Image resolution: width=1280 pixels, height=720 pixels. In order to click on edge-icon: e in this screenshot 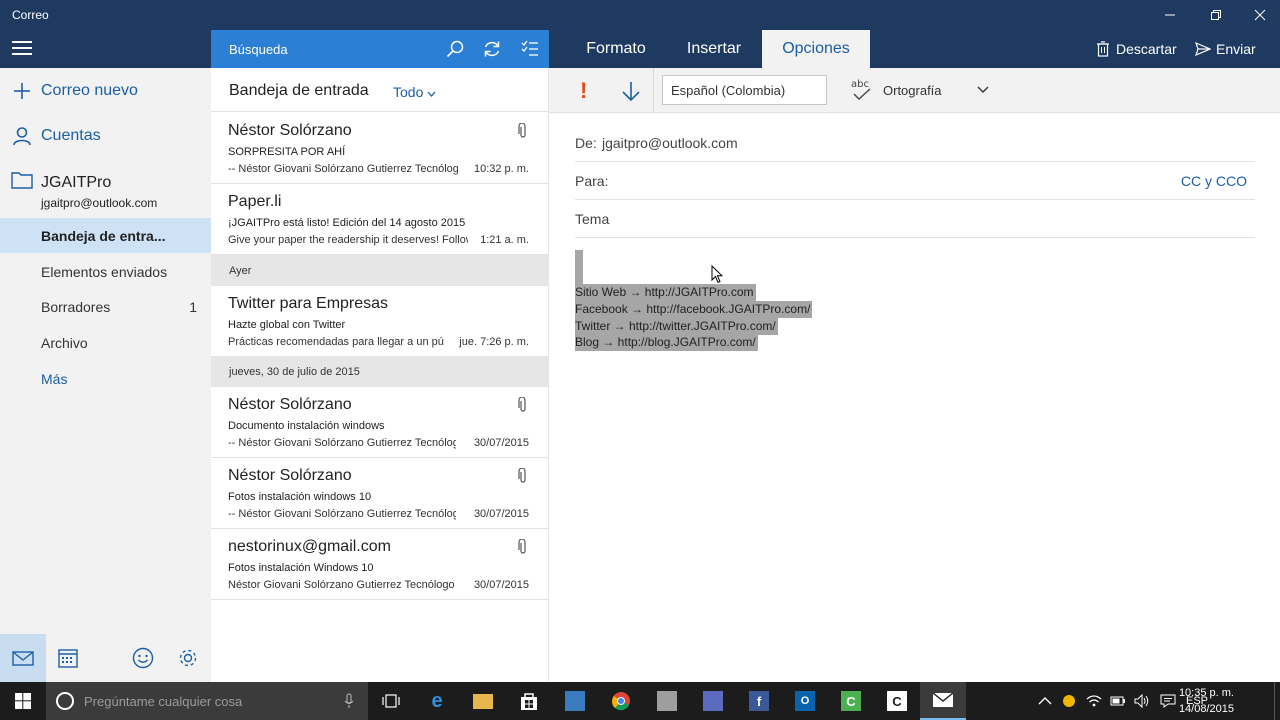, I will do `click(437, 700)`.